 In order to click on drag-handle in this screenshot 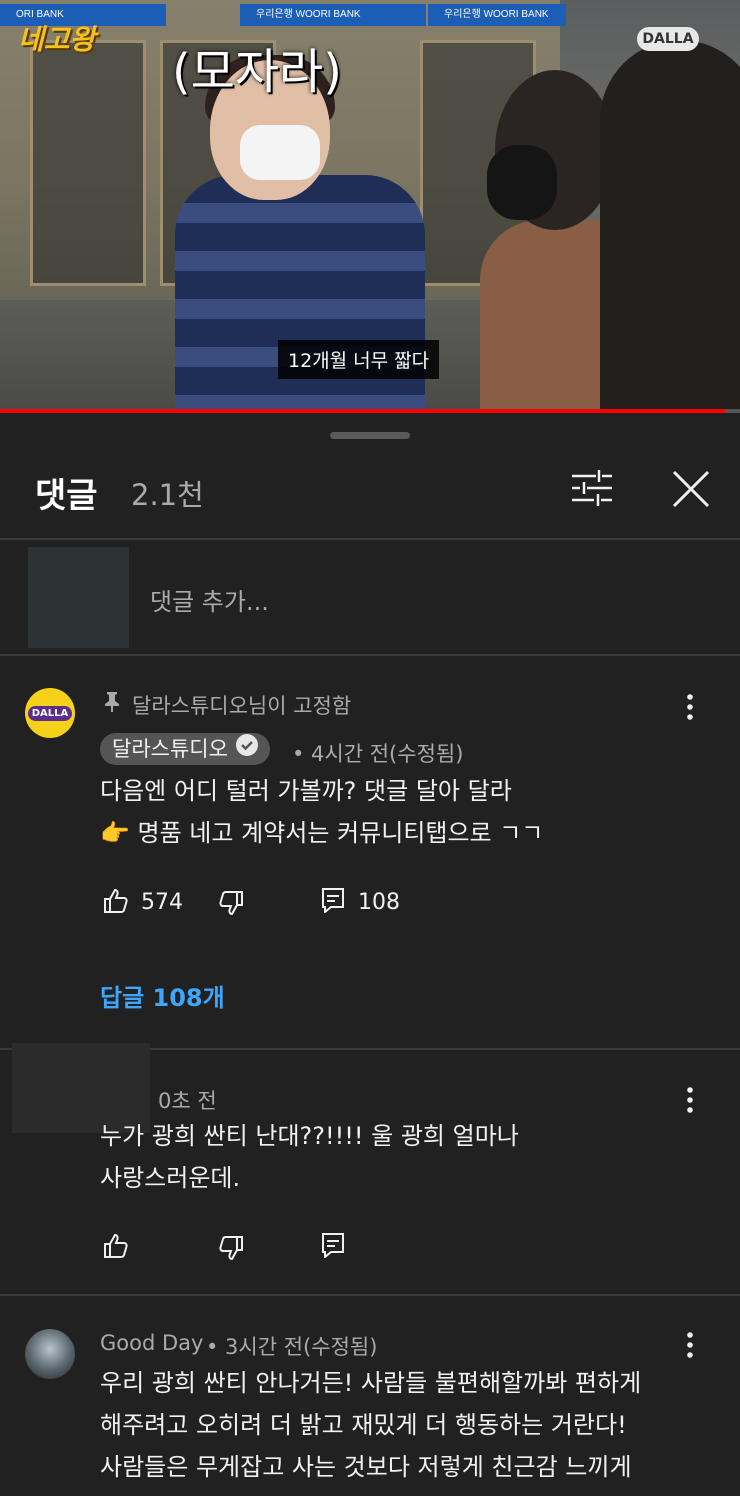, I will do `click(370, 435)`.